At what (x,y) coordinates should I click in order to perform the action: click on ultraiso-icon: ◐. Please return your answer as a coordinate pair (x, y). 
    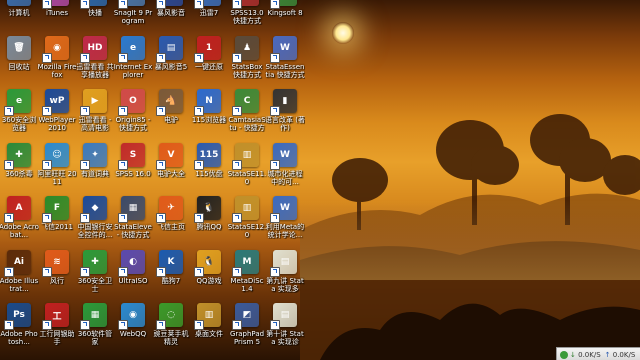
    Looking at the image, I should click on (131, 263).